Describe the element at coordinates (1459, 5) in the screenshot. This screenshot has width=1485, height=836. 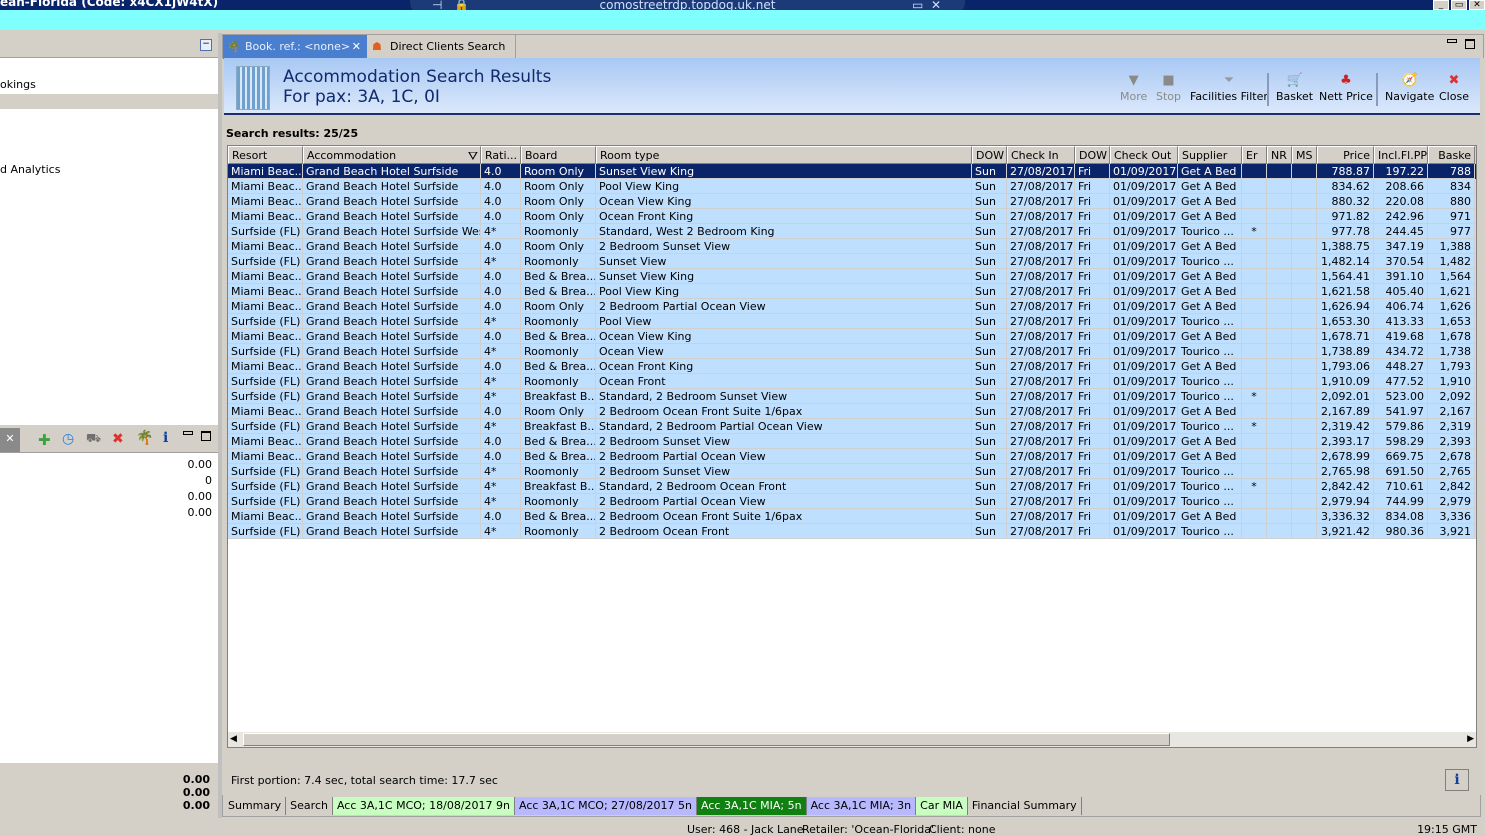
I see `restore-button: ▭` at that location.